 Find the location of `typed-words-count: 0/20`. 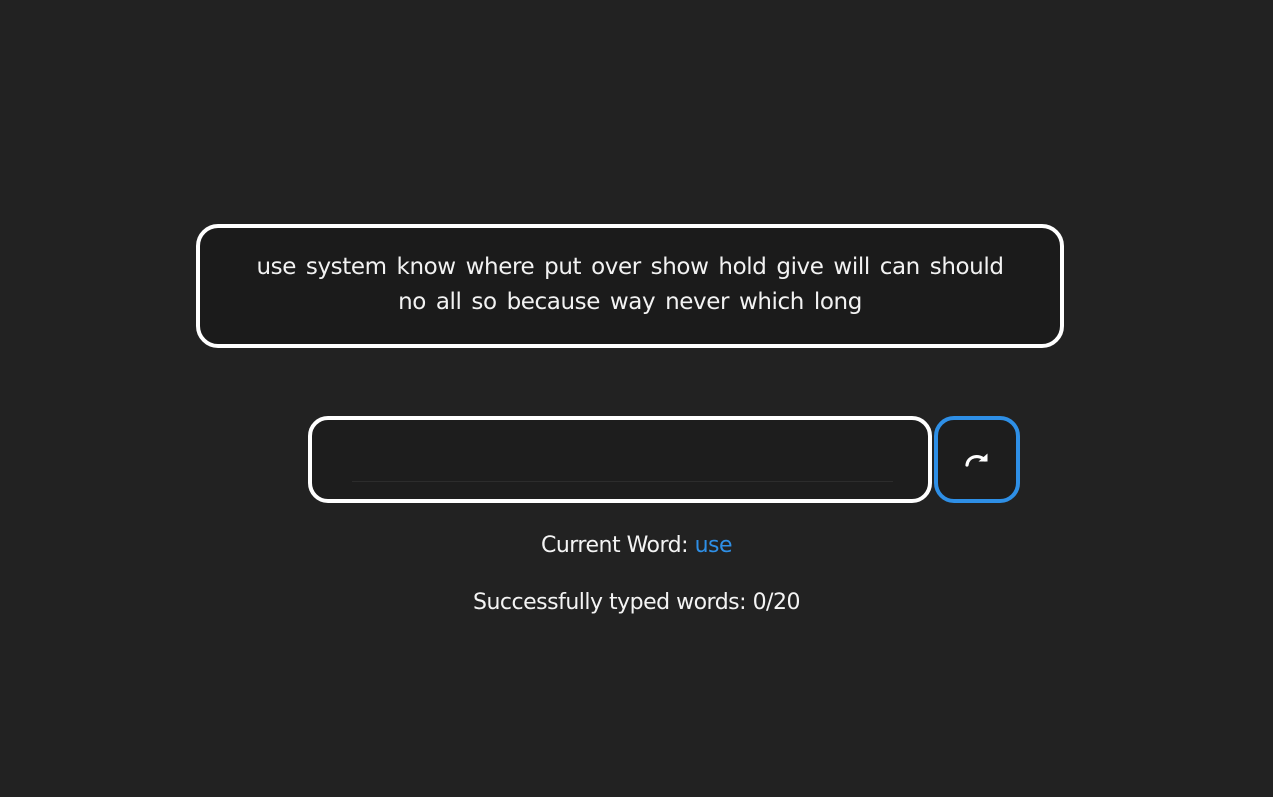

typed-words-count: 0/20 is located at coordinates (776, 602).